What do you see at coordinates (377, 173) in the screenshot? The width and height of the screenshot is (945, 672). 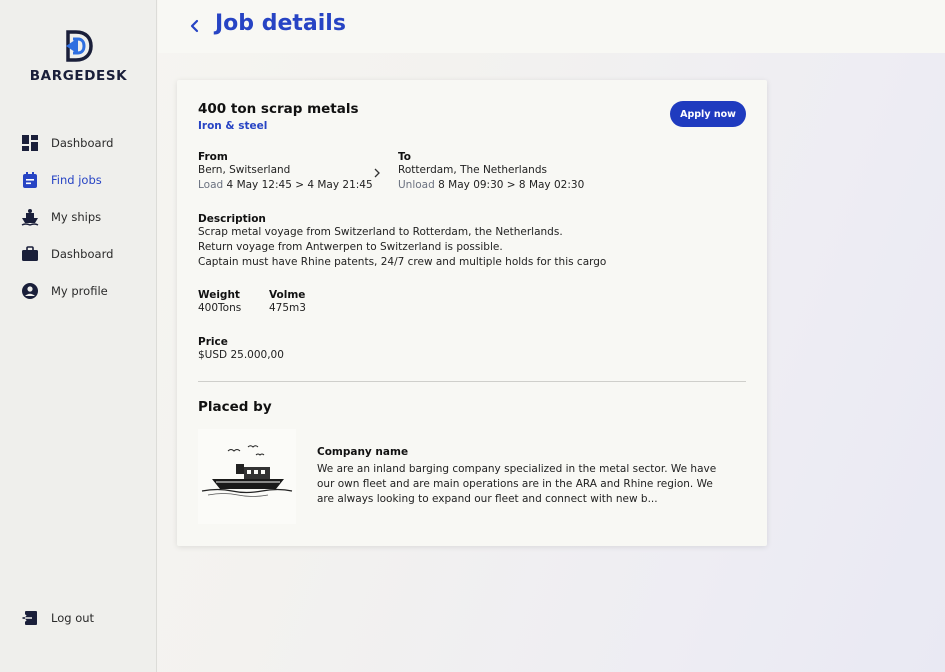 I see `chevron-right-icon` at bounding box center [377, 173].